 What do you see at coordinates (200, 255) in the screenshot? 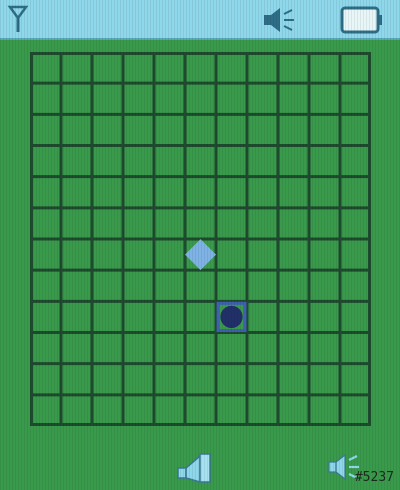
I see `light-piece` at bounding box center [200, 255].